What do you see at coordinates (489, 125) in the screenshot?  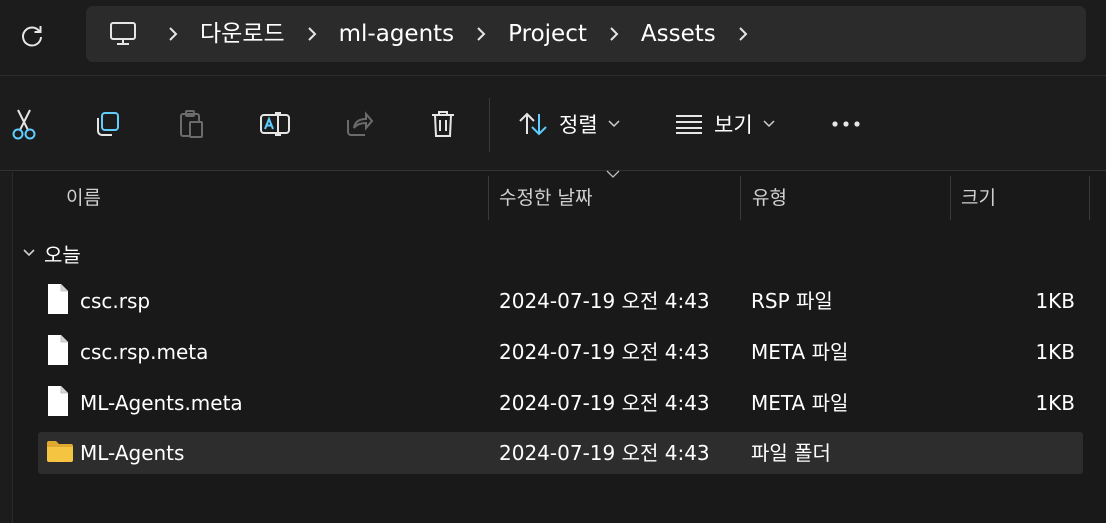 I see `toolbar-separator` at bounding box center [489, 125].